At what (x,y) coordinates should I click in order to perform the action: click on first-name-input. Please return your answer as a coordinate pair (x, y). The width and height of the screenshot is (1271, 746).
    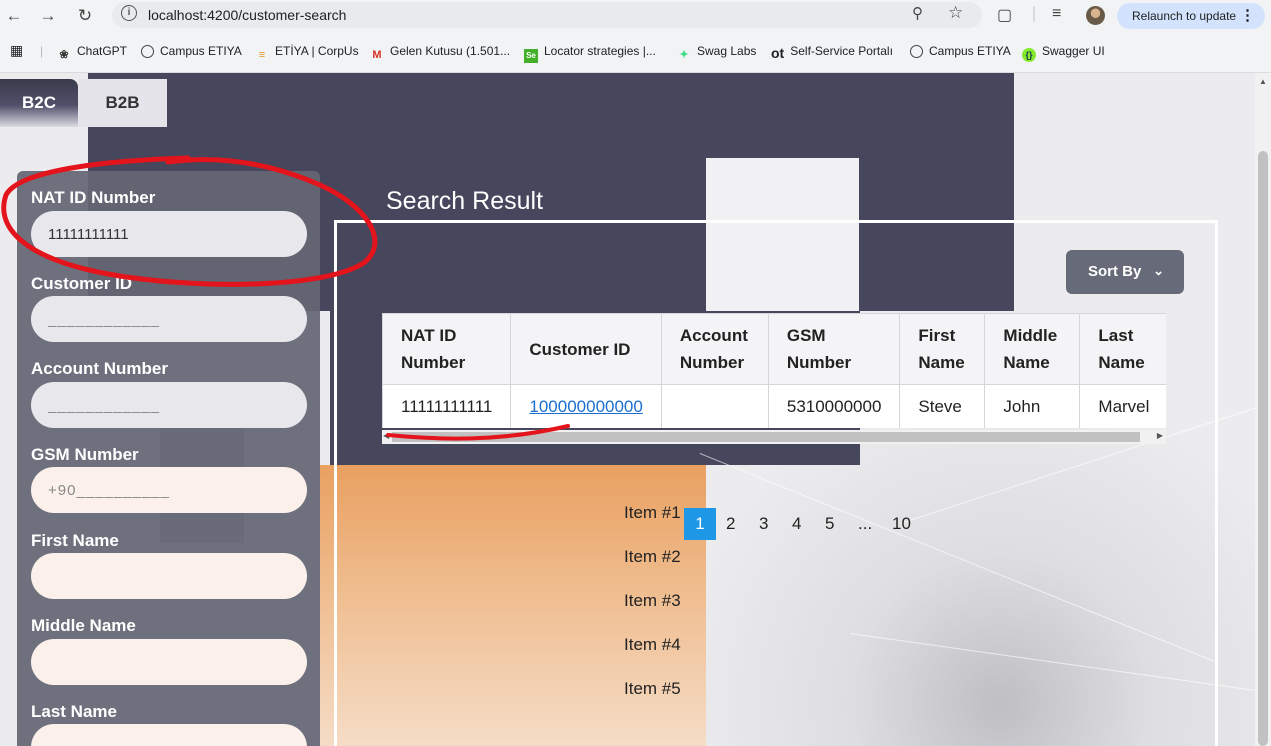
    Looking at the image, I should click on (169, 576).